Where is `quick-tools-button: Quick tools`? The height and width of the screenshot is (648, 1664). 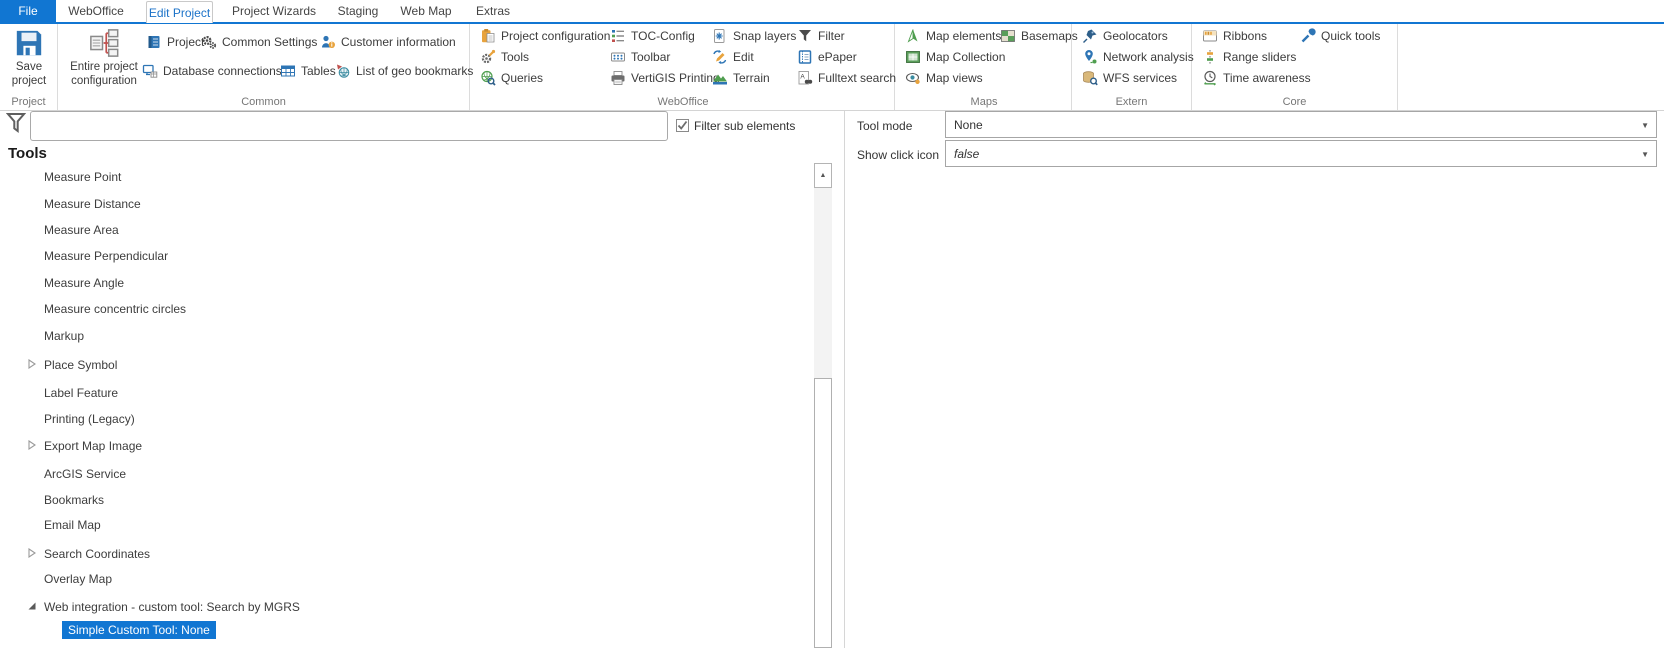 quick-tools-button: Quick tools is located at coordinates (1340, 36).